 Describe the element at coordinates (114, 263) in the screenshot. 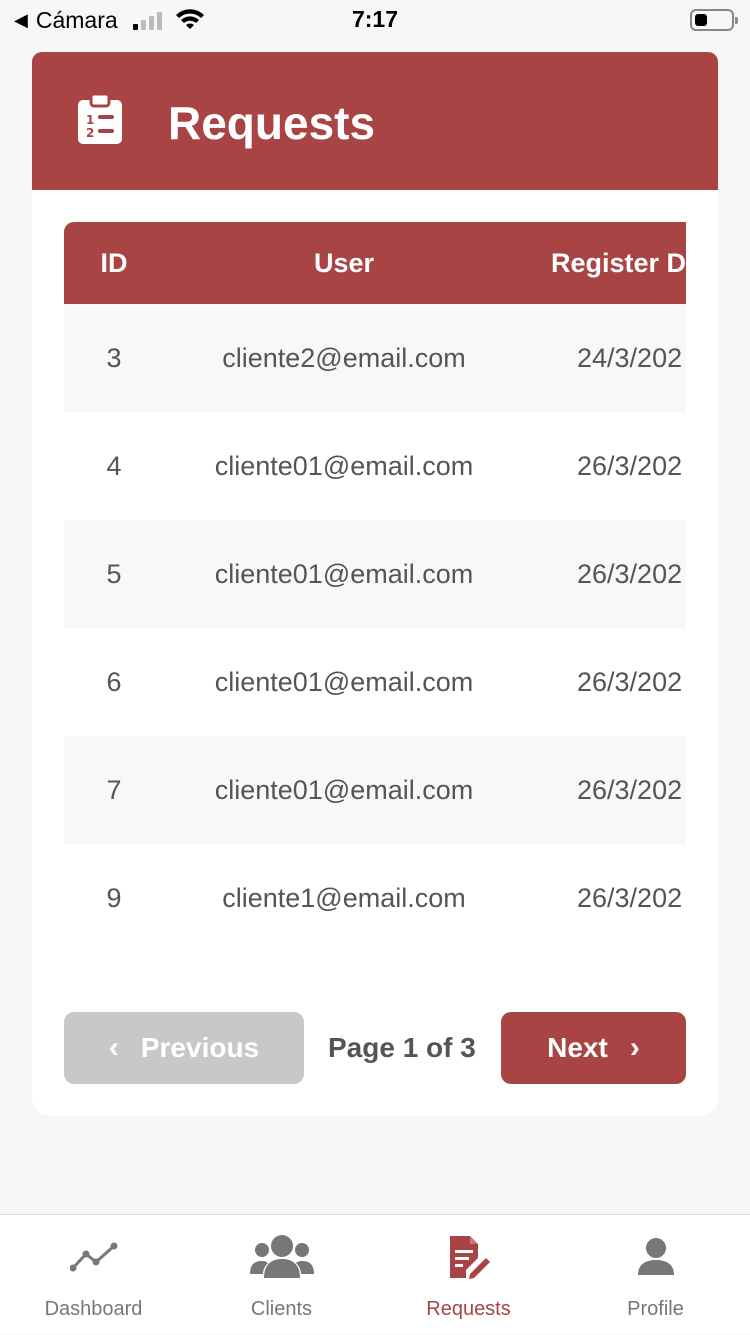

I see `column-header-id: ID` at that location.